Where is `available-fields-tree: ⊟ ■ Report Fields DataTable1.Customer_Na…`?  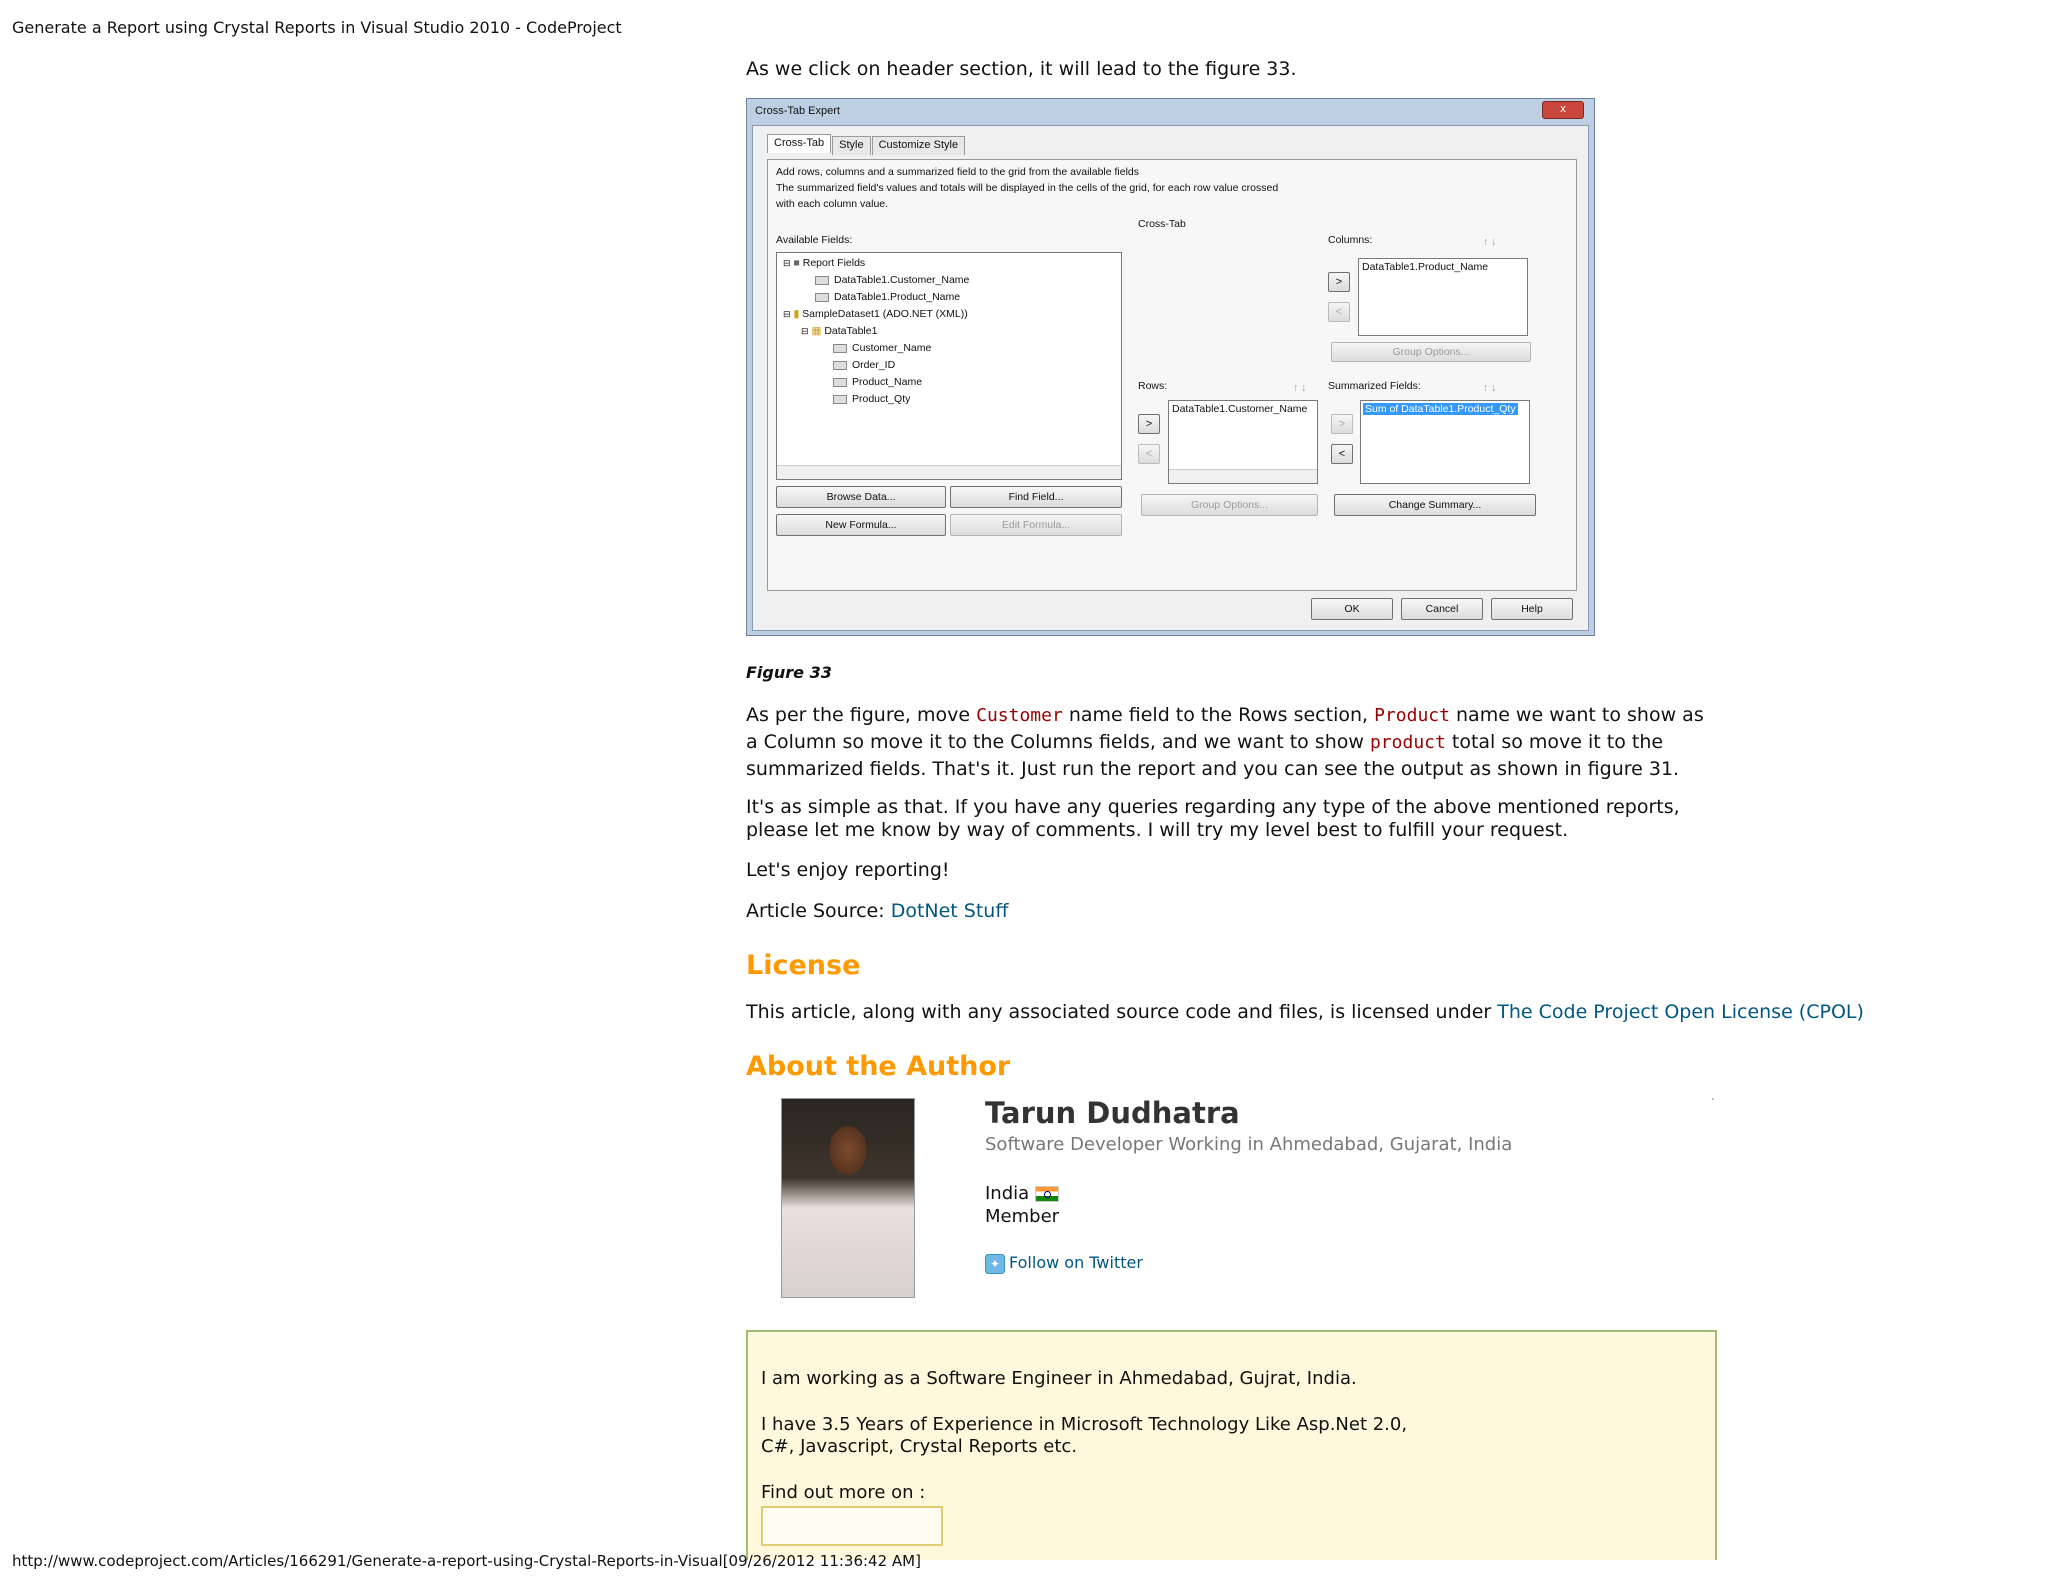
available-fields-tree: ⊟ ■ Report Fields DataTable1.Customer_Na… is located at coordinates (949, 366).